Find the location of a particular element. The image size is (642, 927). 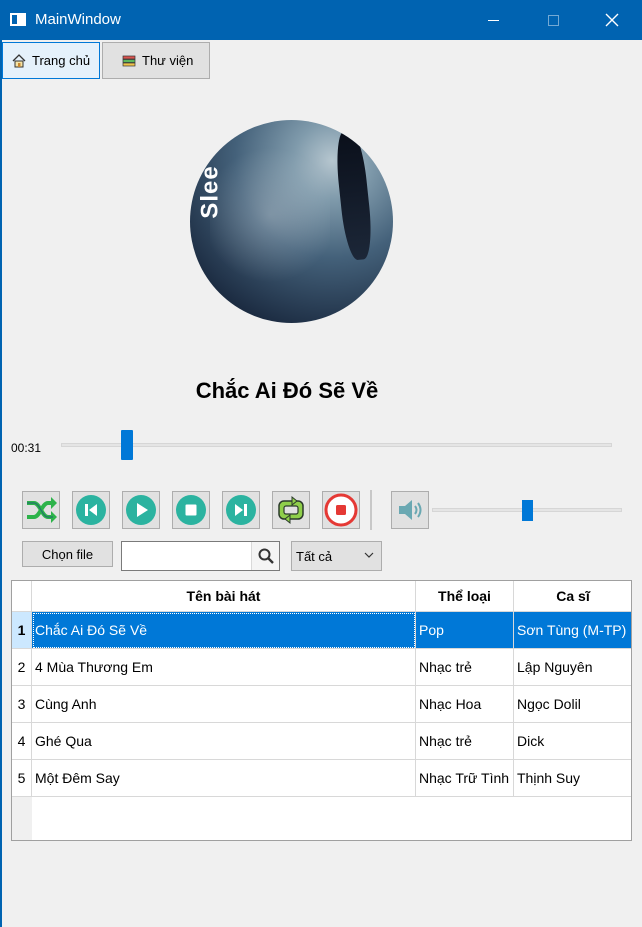

next-button is located at coordinates (241, 510).